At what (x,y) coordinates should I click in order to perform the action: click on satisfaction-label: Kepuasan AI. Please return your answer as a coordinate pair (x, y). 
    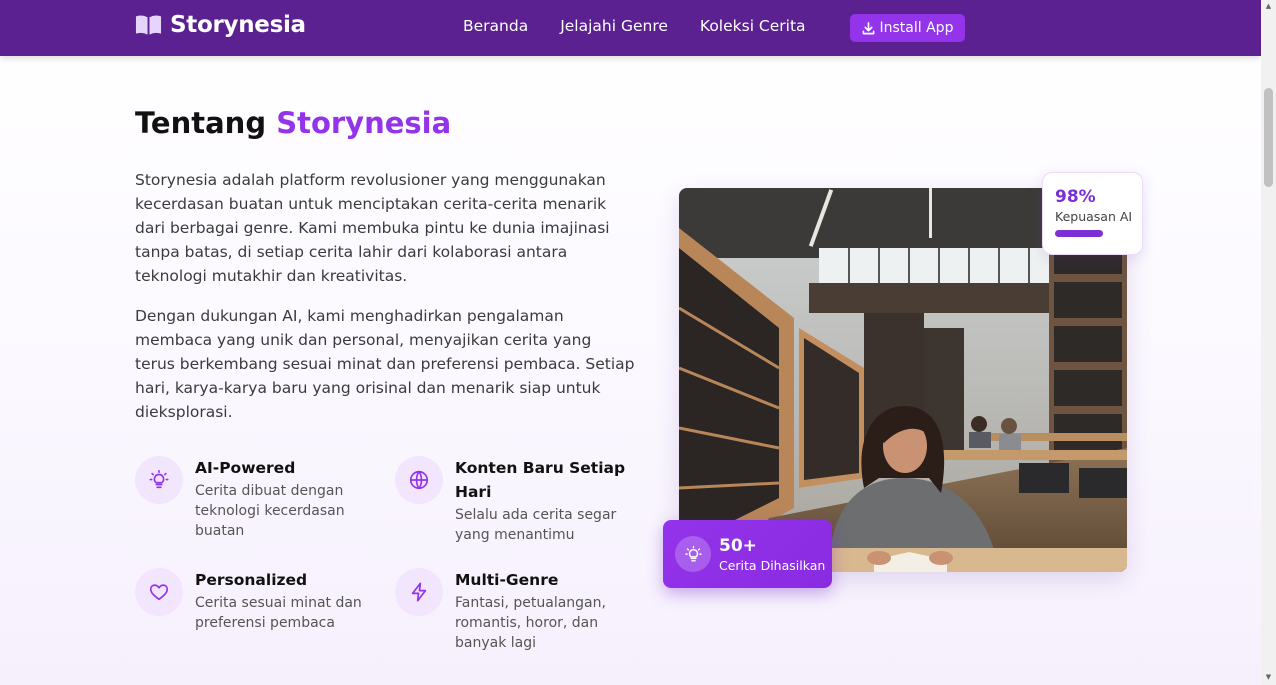
    Looking at the image, I should click on (1094, 216).